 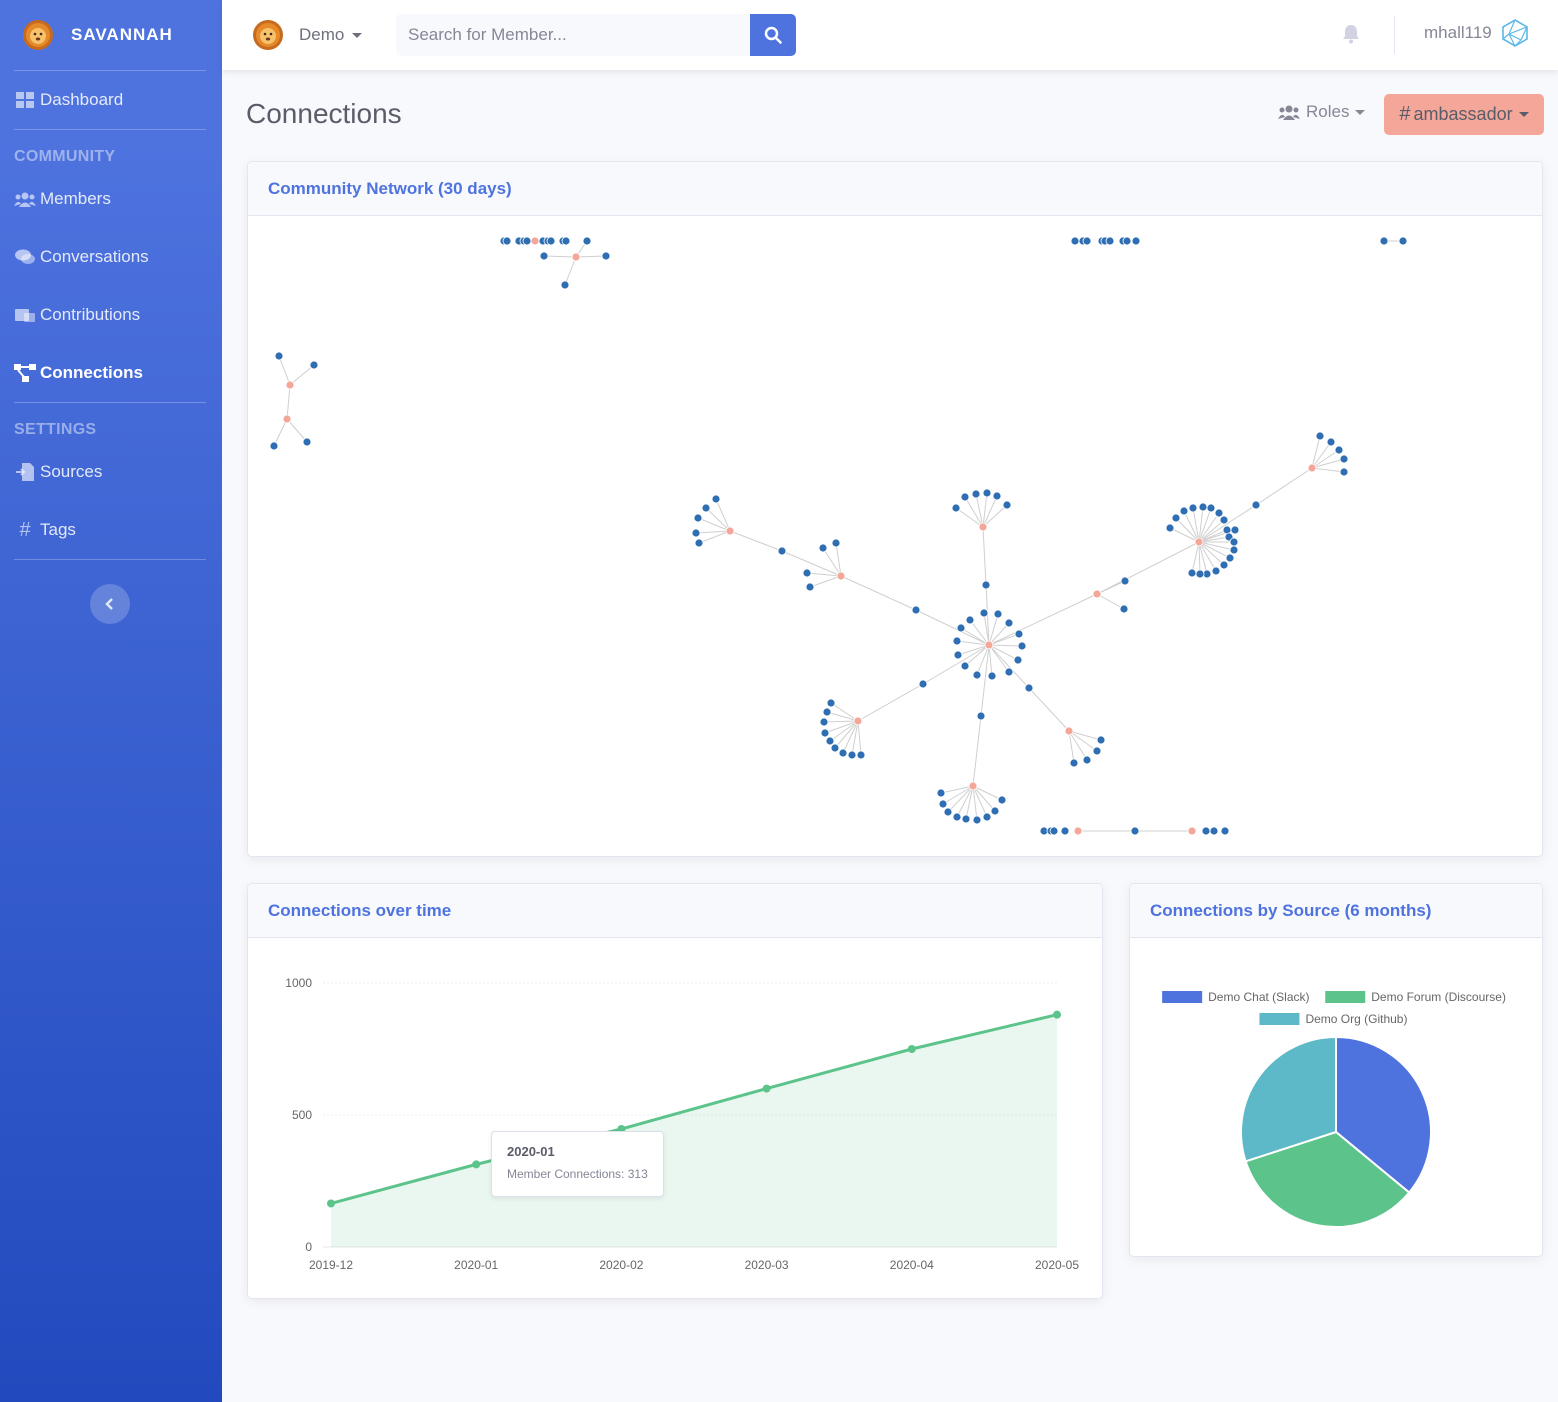 I want to click on sidebar-toggle-button, so click(x=110, y=604).